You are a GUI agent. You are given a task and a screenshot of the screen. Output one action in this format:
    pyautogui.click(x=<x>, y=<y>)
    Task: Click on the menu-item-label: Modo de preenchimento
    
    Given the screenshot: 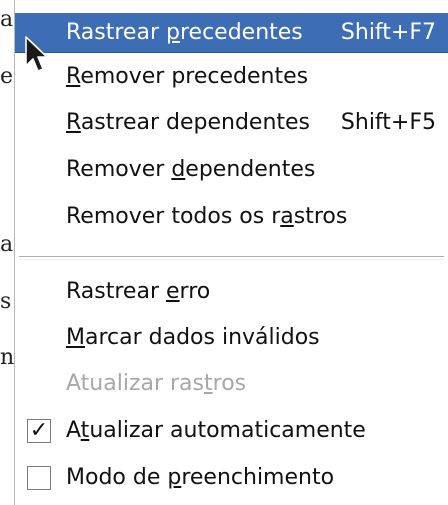 What is the action you would take?
    pyautogui.click(x=200, y=477)
    